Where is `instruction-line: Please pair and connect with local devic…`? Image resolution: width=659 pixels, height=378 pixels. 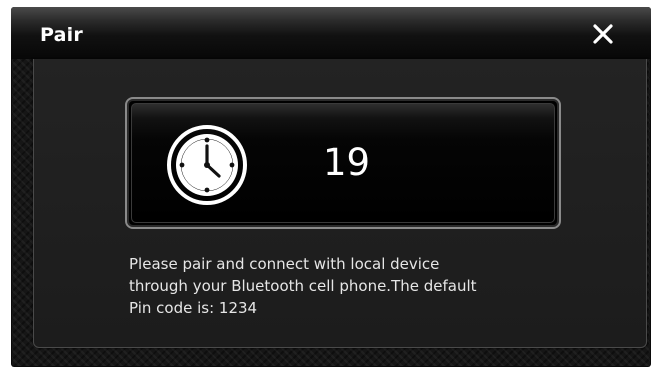
instruction-line: Please pair and connect with local devic… is located at coordinates (284, 264).